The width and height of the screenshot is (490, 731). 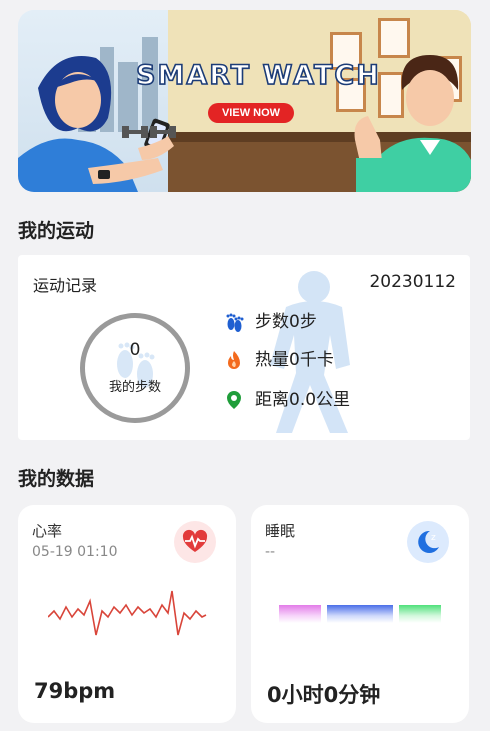 I want to click on heart-rate-title: 心率, so click(x=47, y=531).